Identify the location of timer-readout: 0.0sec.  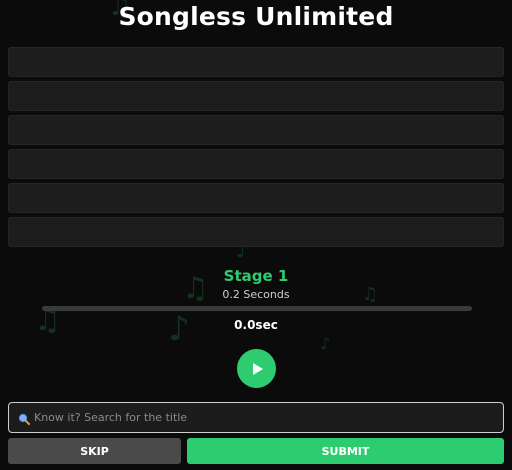
(256, 325).